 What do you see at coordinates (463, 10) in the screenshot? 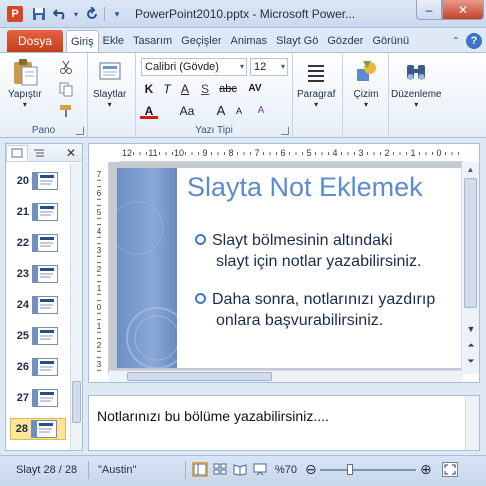
I see `close-button: ✕` at bounding box center [463, 10].